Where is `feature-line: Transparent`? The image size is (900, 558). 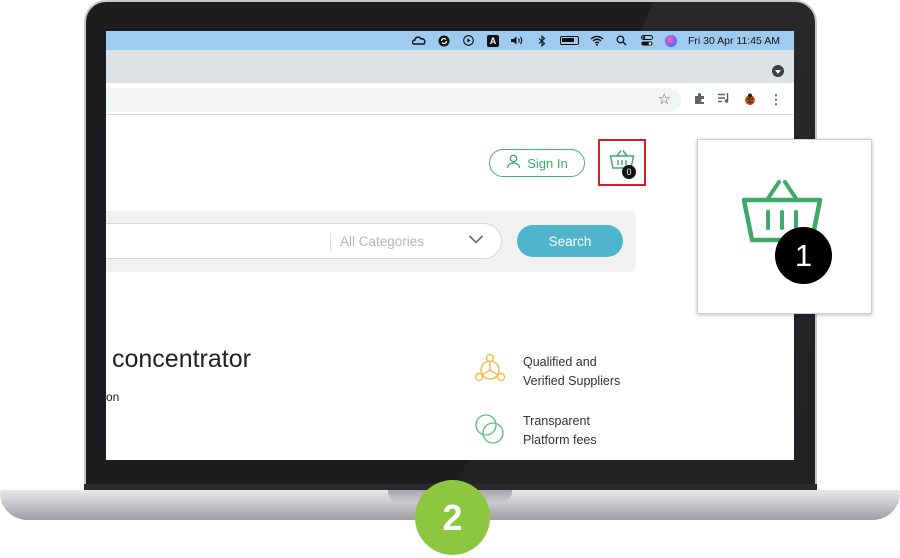
feature-line: Transparent is located at coordinates (556, 421).